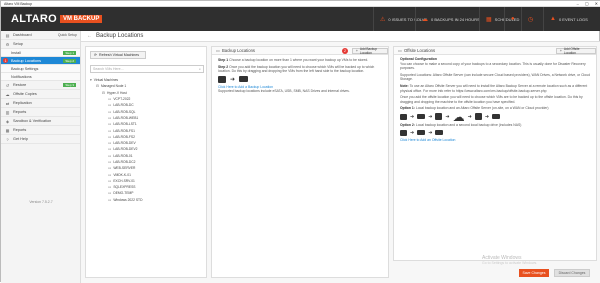  What do you see at coordinates (125, 149) in the screenshot?
I see `tree-node-label: LAB-ROB-DEV2` at bounding box center [125, 149].